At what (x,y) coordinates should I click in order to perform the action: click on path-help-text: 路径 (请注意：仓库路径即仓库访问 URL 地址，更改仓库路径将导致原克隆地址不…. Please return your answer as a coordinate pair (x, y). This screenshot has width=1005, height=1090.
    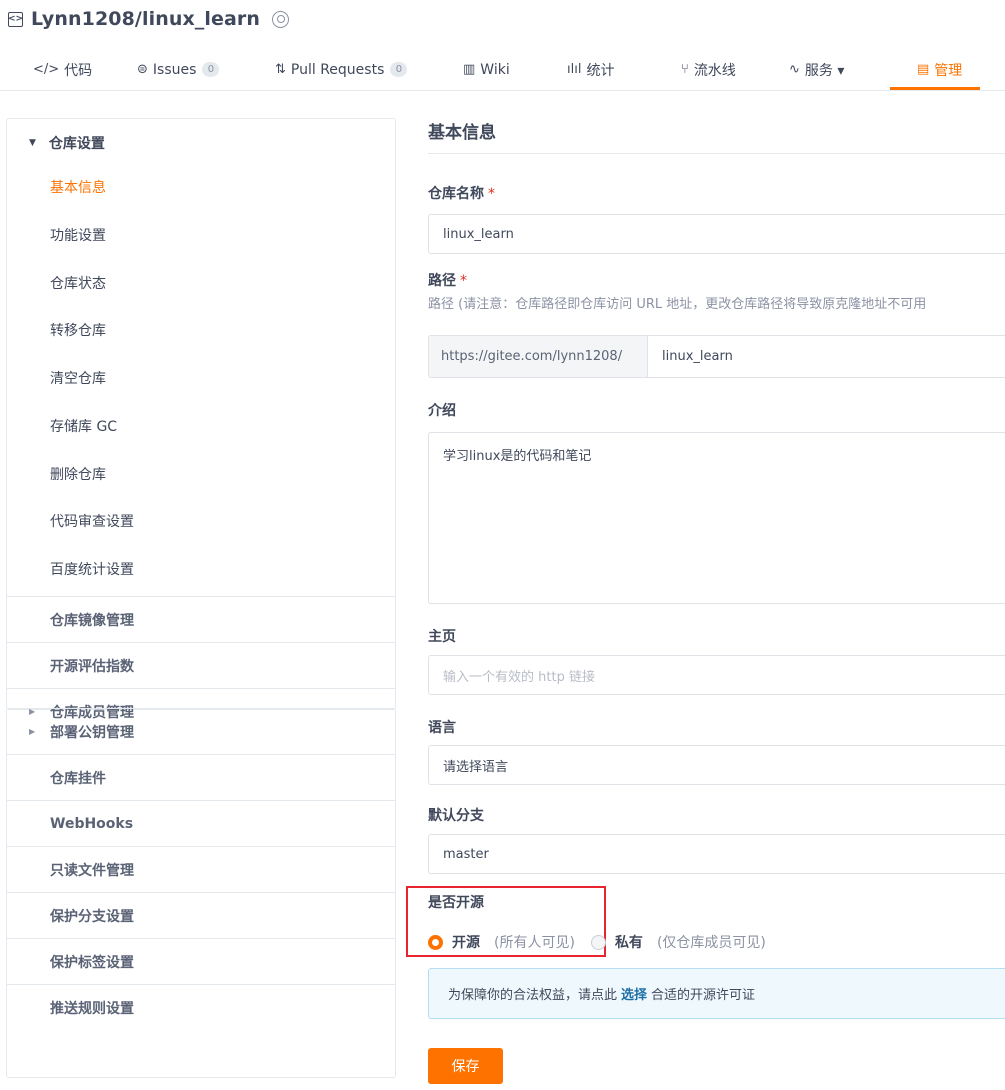
    Looking at the image, I should click on (677, 304).